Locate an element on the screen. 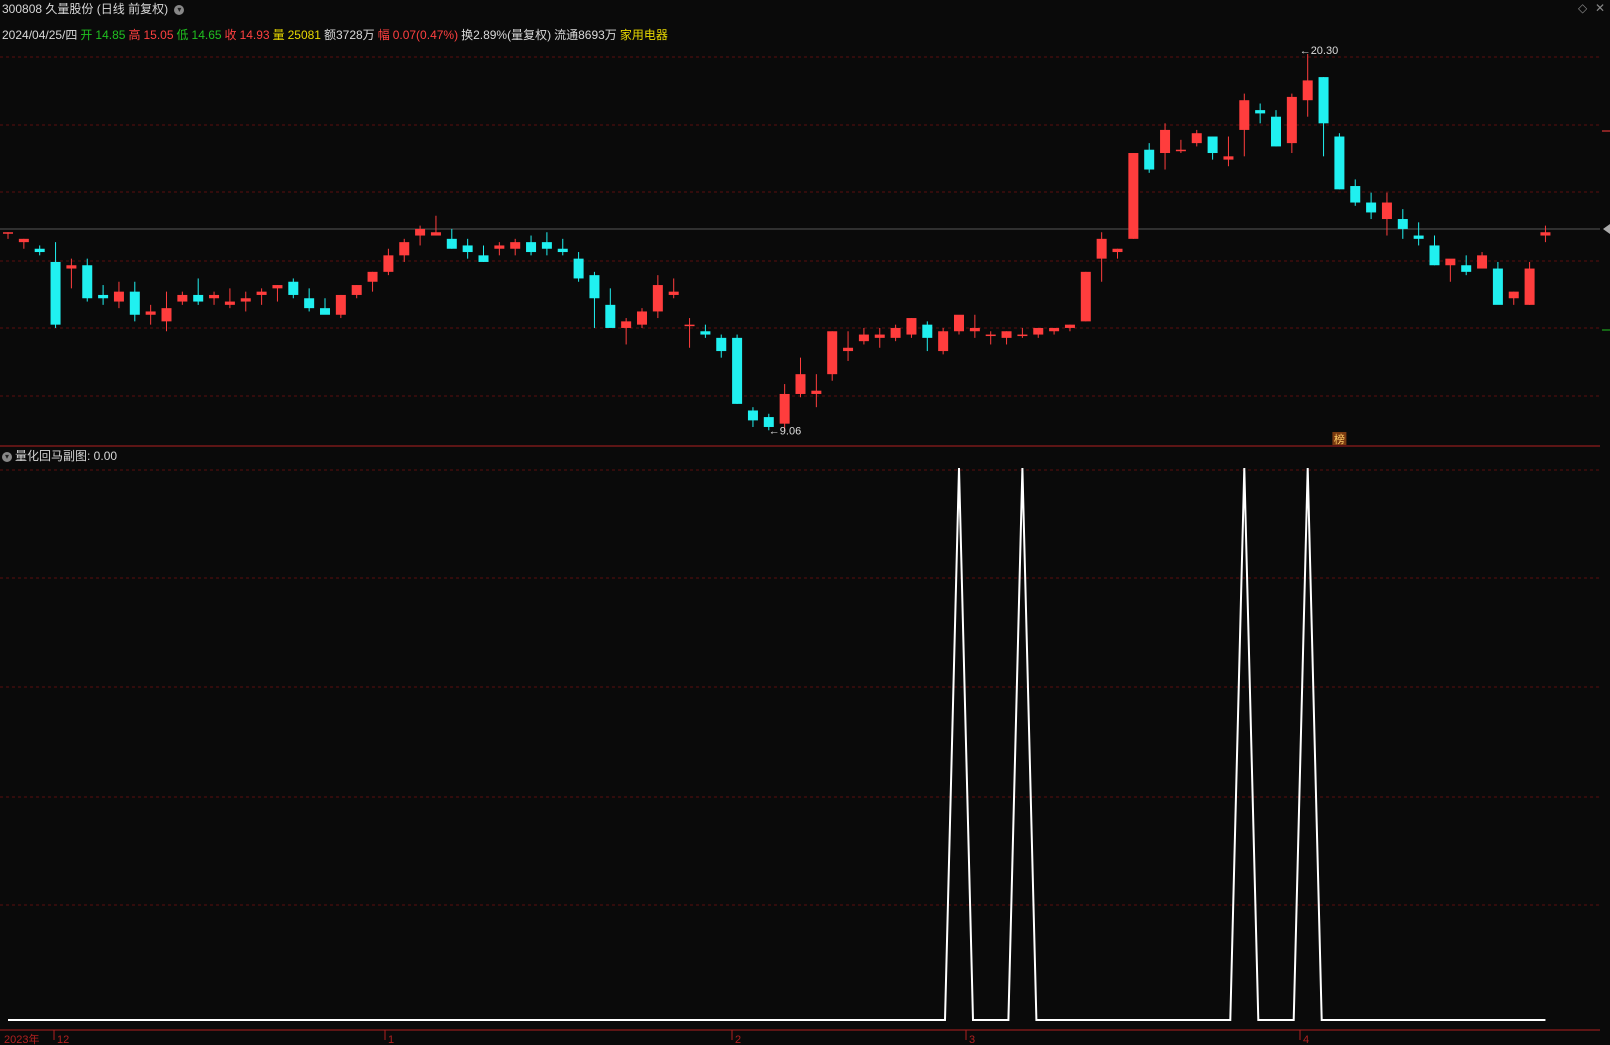  high-label: 高 is located at coordinates (134, 35).